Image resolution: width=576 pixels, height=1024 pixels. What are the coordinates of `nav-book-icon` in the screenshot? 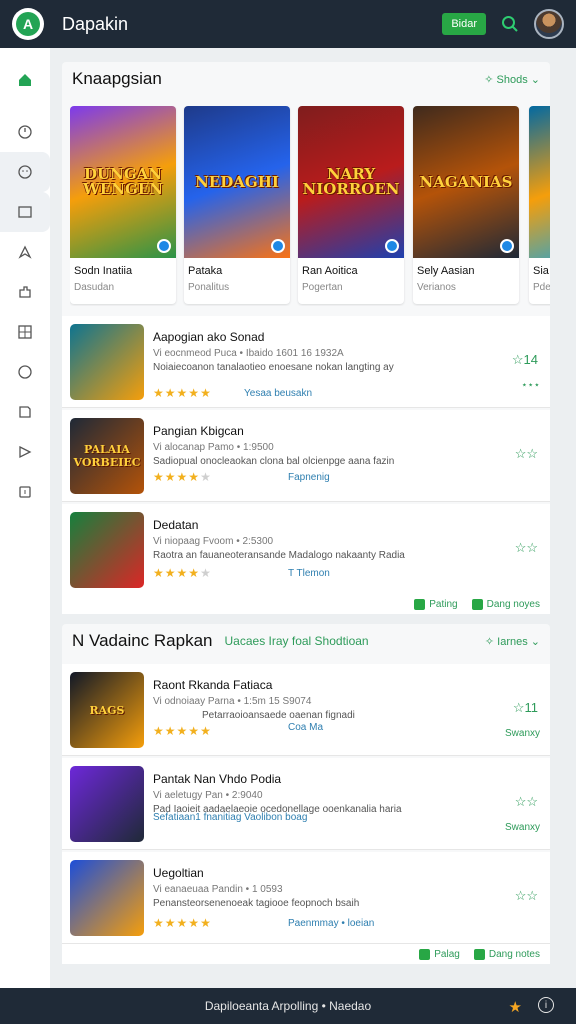 It's located at (25, 412).